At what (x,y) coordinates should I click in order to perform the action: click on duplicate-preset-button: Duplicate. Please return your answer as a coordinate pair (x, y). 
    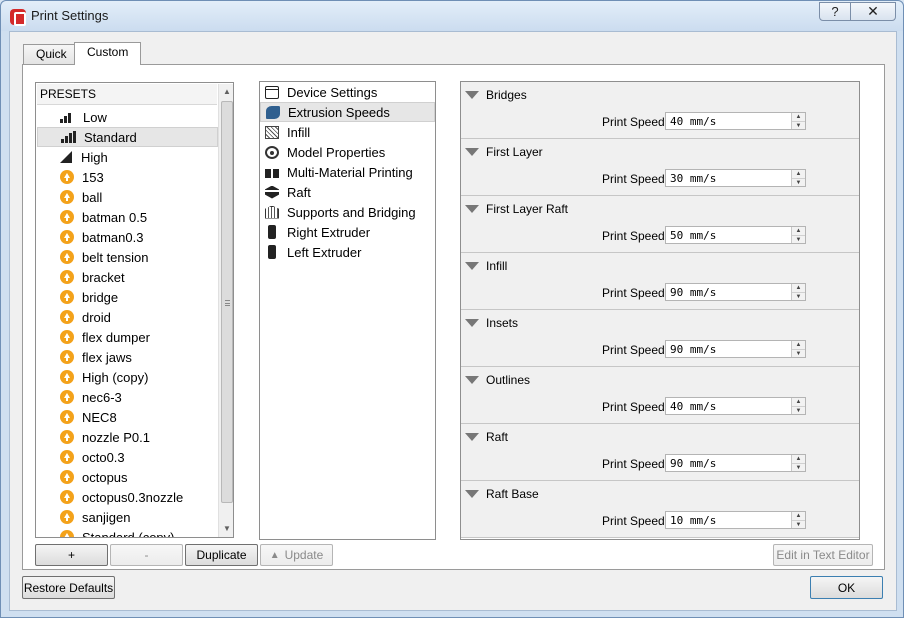
    Looking at the image, I should click on (221, 555).